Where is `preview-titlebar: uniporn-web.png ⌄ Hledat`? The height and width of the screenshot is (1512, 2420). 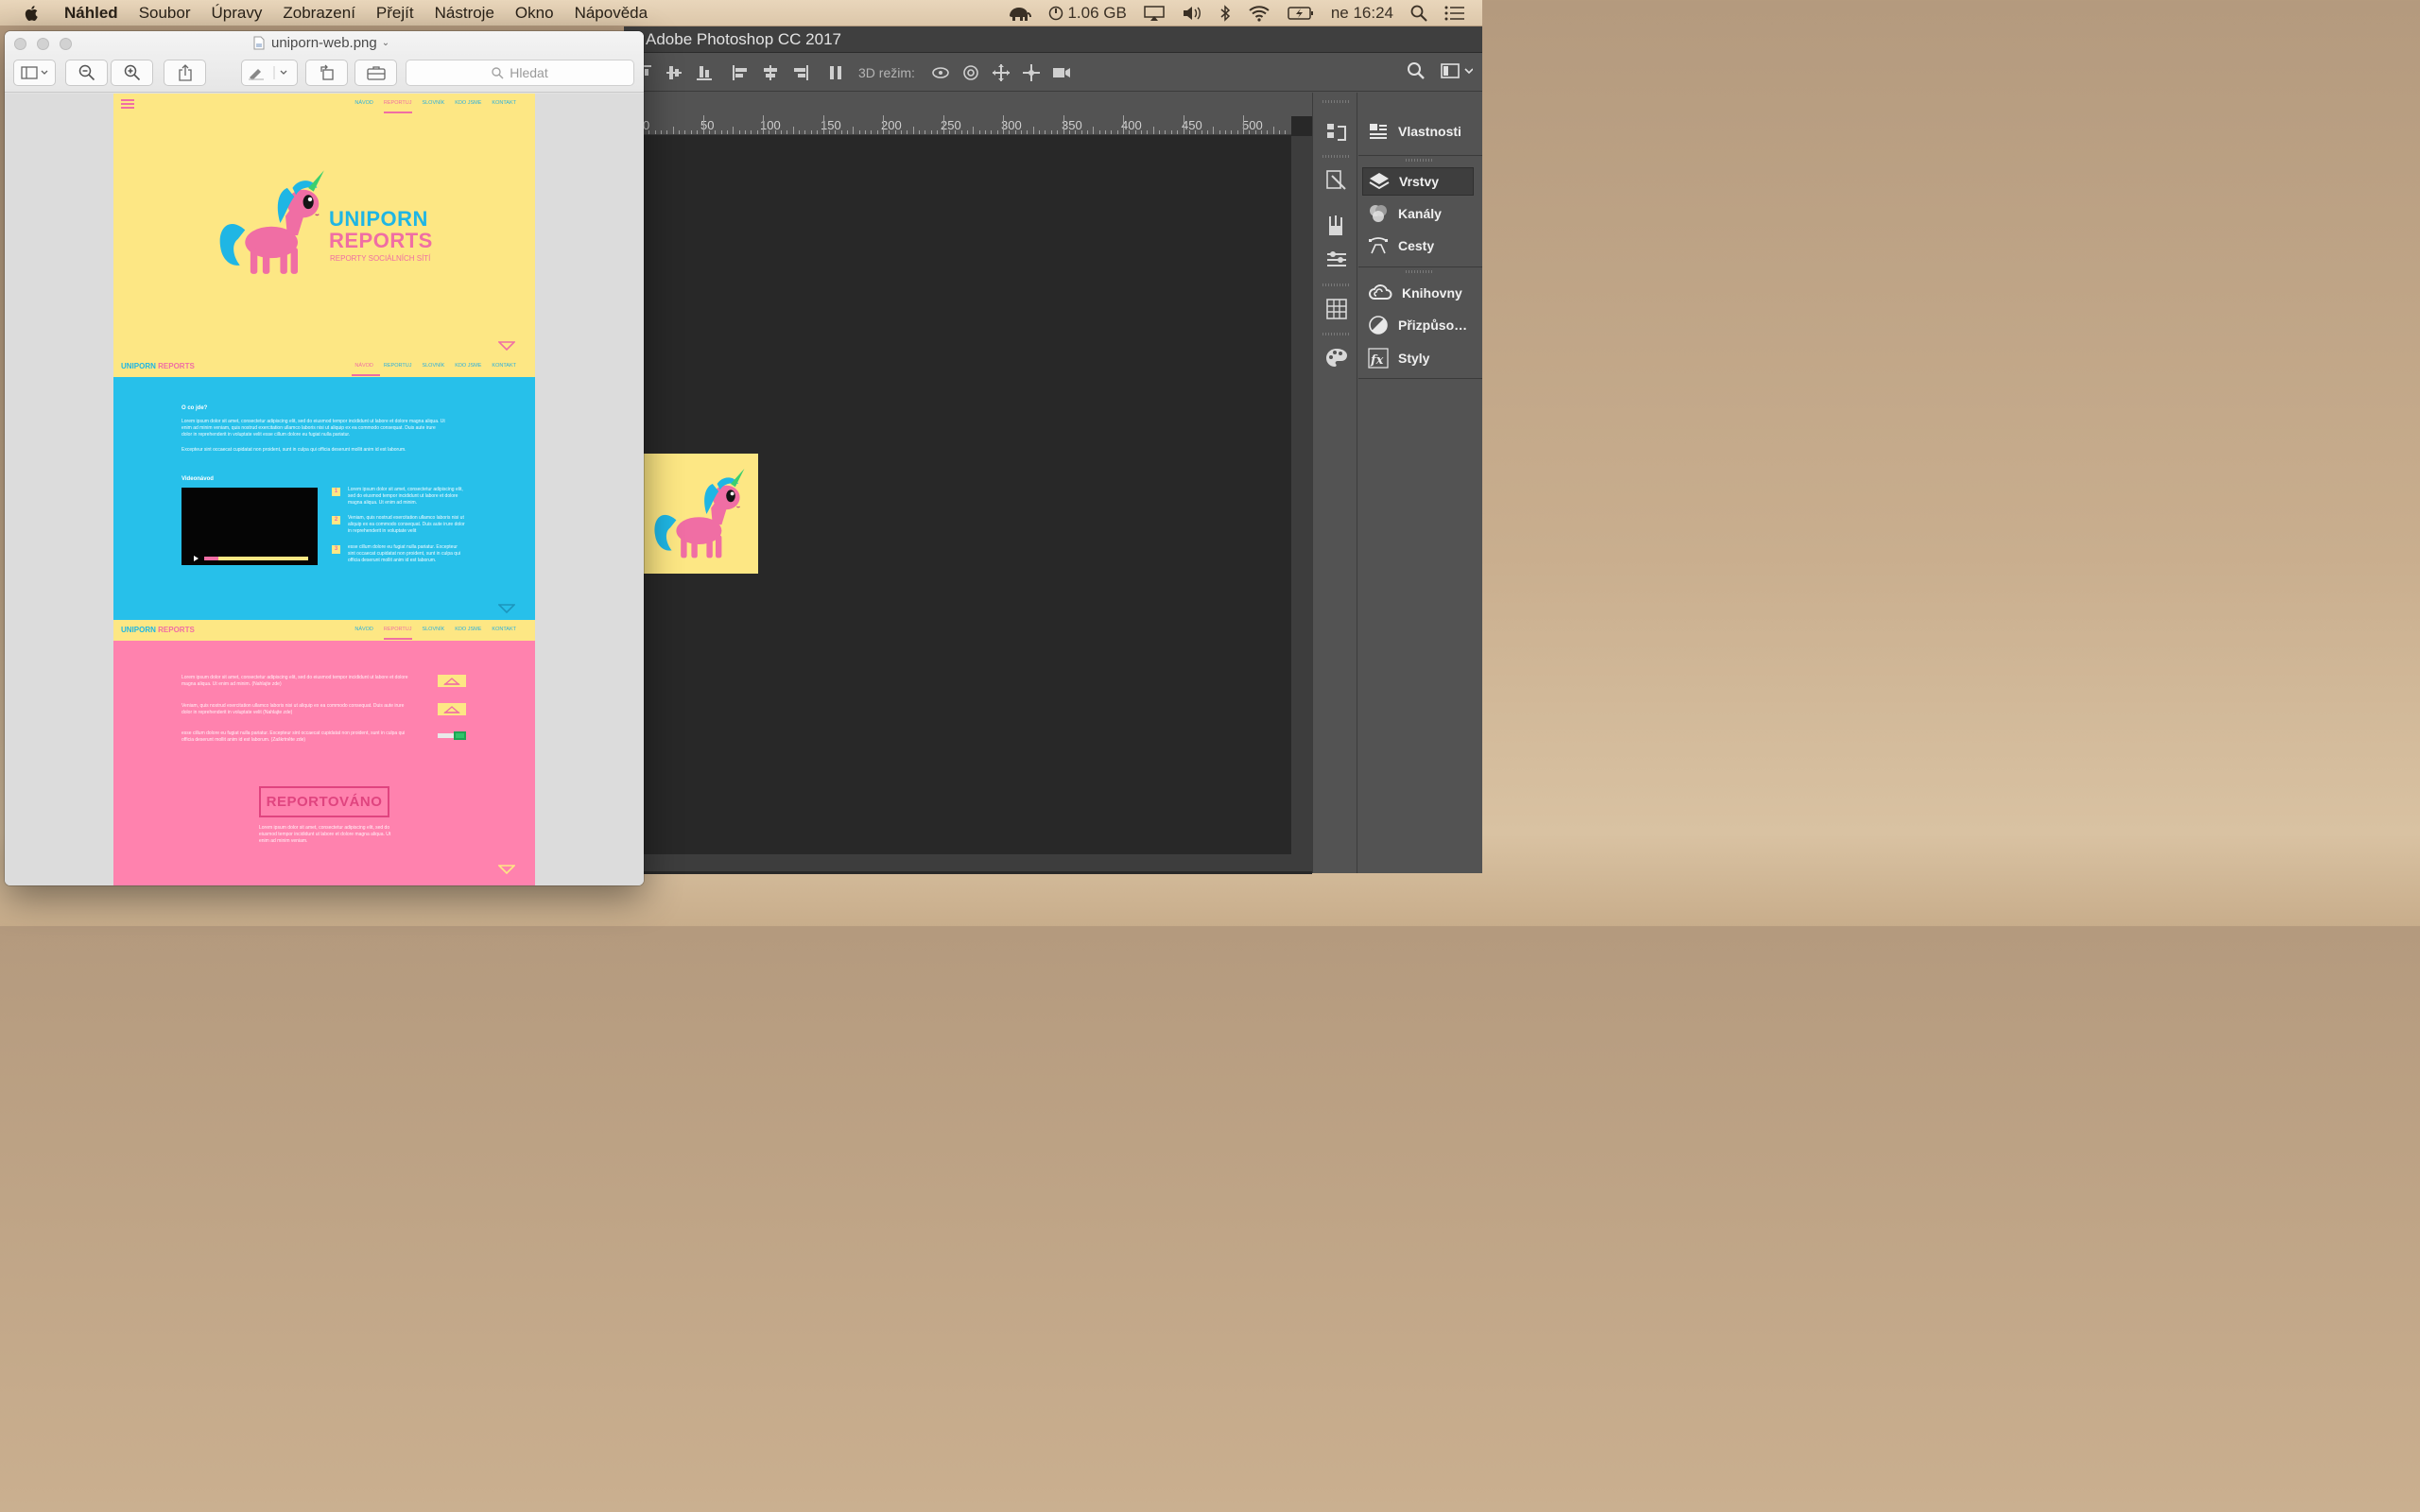 preview-titlebar: uniporn-web.png ⌄ Hledat is located at coordinates (325, 62).